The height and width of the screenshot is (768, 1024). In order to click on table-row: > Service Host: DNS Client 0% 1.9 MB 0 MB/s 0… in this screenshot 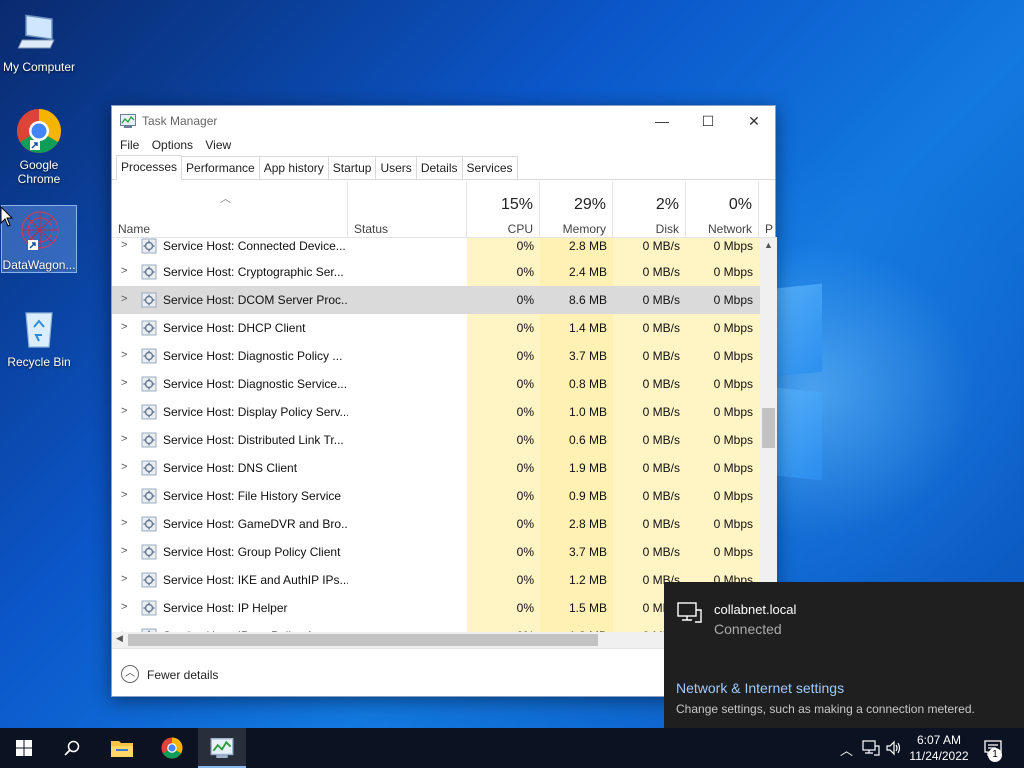, I will do `click(436, 468)`.